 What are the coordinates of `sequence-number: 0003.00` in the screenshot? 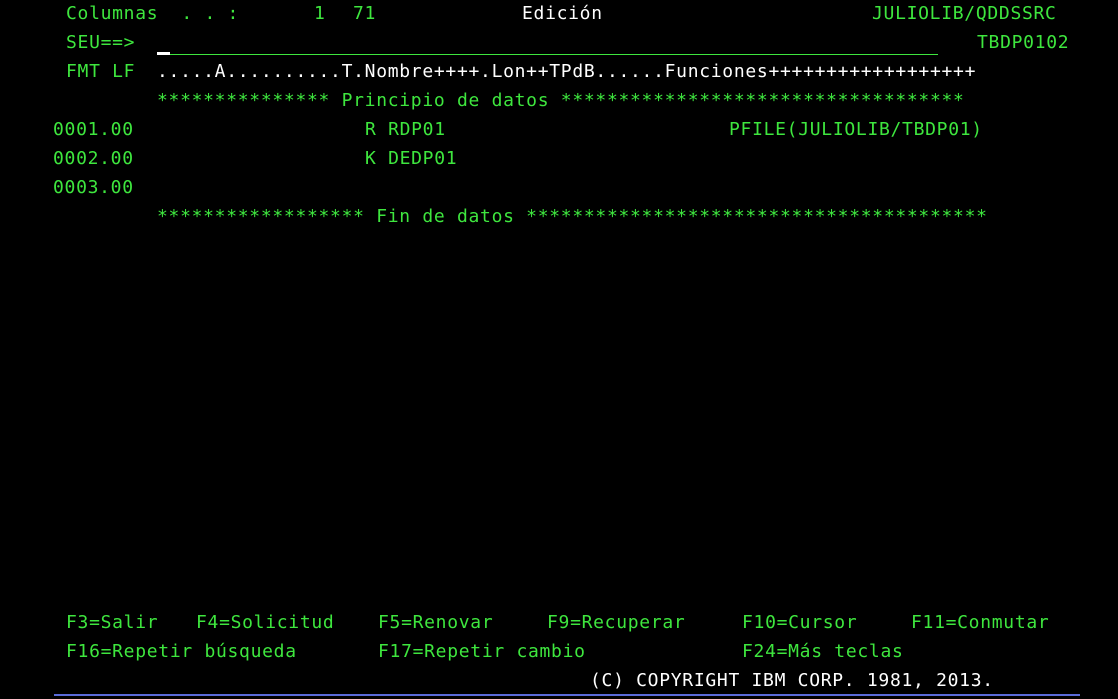 It's located at (93, 188).